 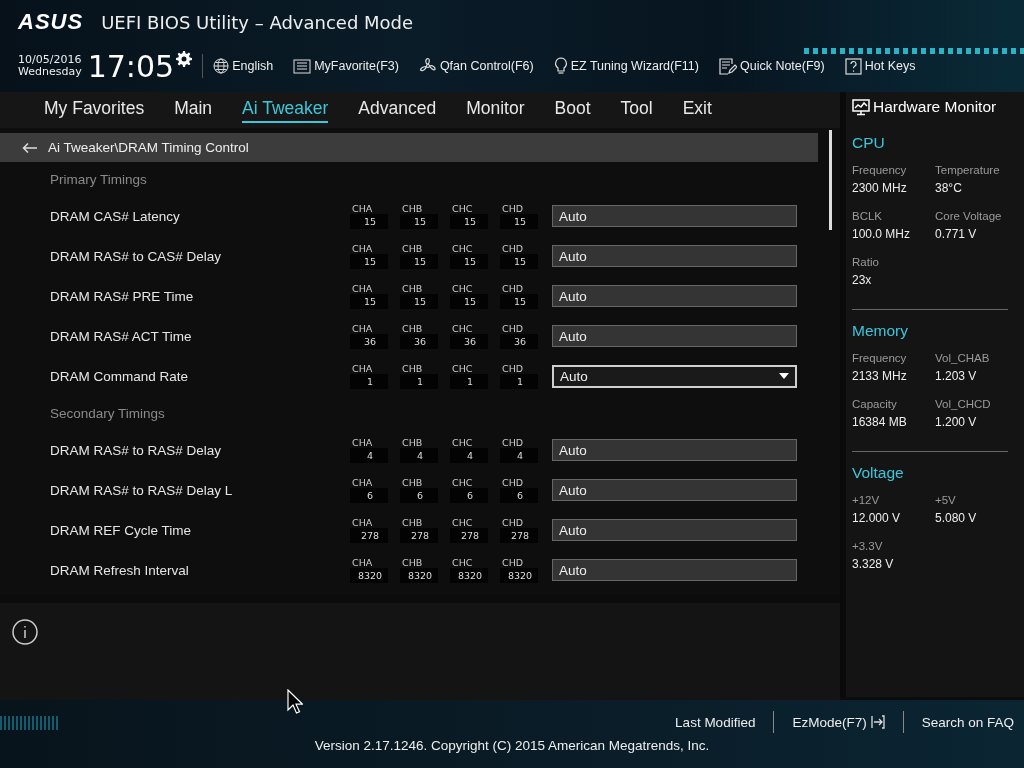 What do you see at coordinates (861, 107) in the screenshot?
I see `monitor-icon` at bounding box center [861, 107].